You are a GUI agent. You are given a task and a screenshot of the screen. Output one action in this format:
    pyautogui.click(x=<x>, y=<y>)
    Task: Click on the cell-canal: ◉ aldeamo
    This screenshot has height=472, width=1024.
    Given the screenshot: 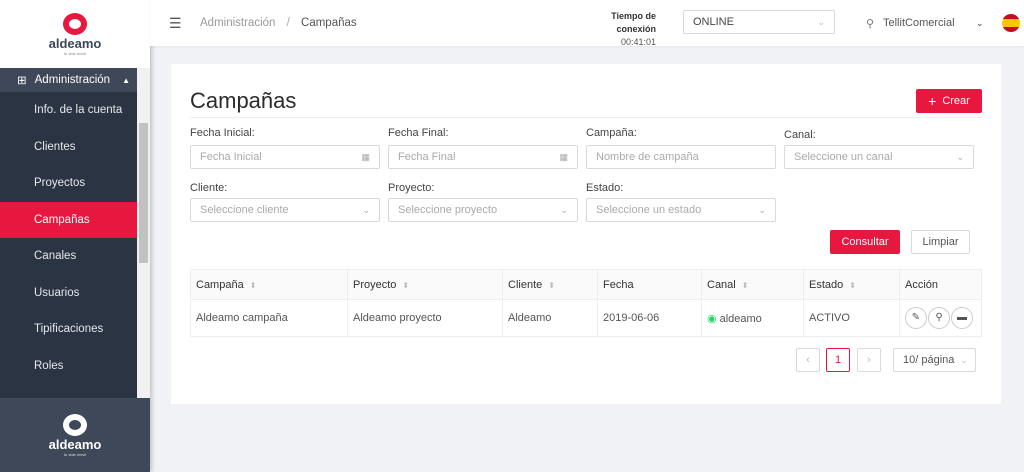 What is the action you would take?
    pyautogui.click(x=752, y=318)
    